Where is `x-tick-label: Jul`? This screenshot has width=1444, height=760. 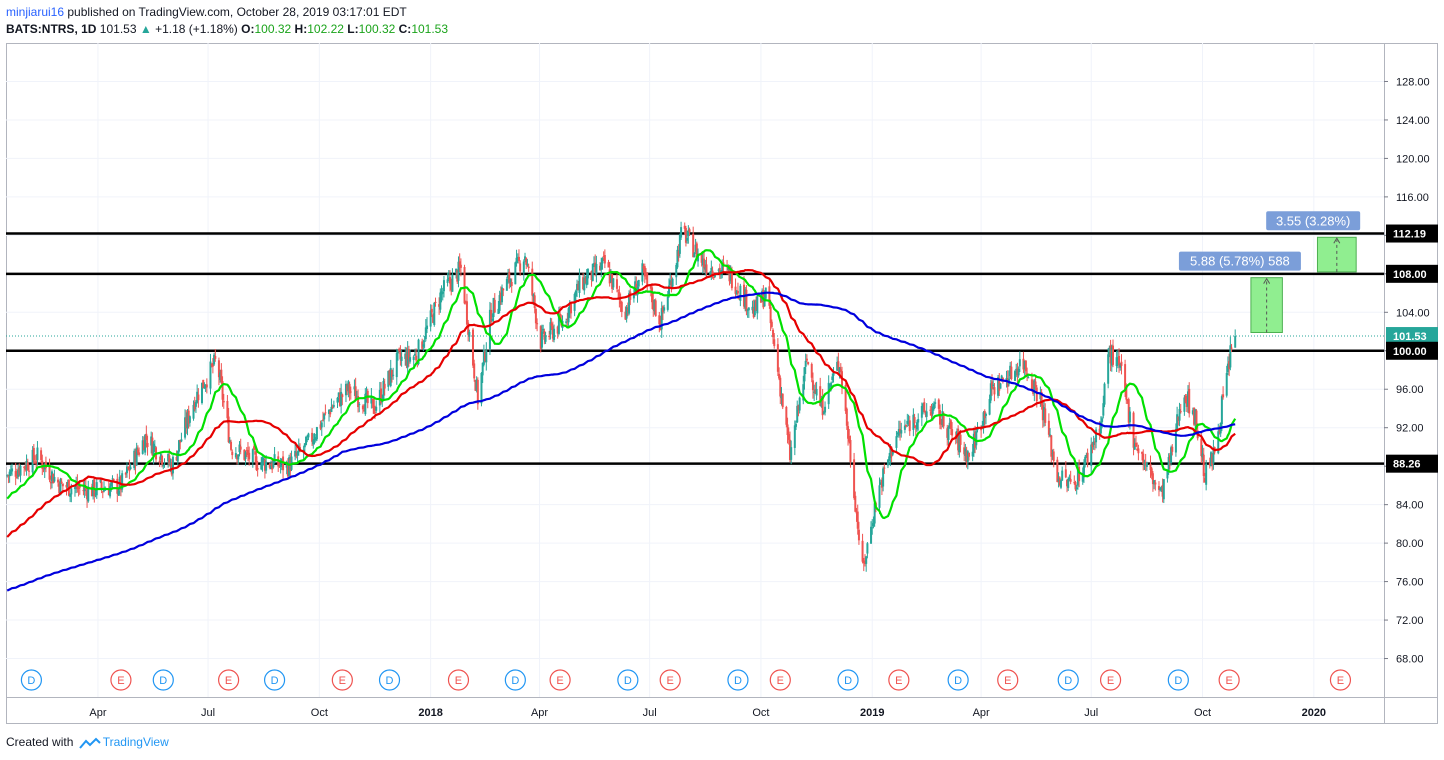 x-tick-label: Jul is located at coordinates (208, 713).